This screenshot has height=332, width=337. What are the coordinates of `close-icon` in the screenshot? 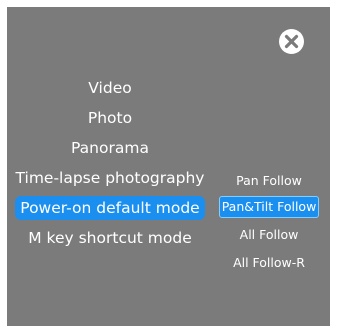 It's located at (291, 41).